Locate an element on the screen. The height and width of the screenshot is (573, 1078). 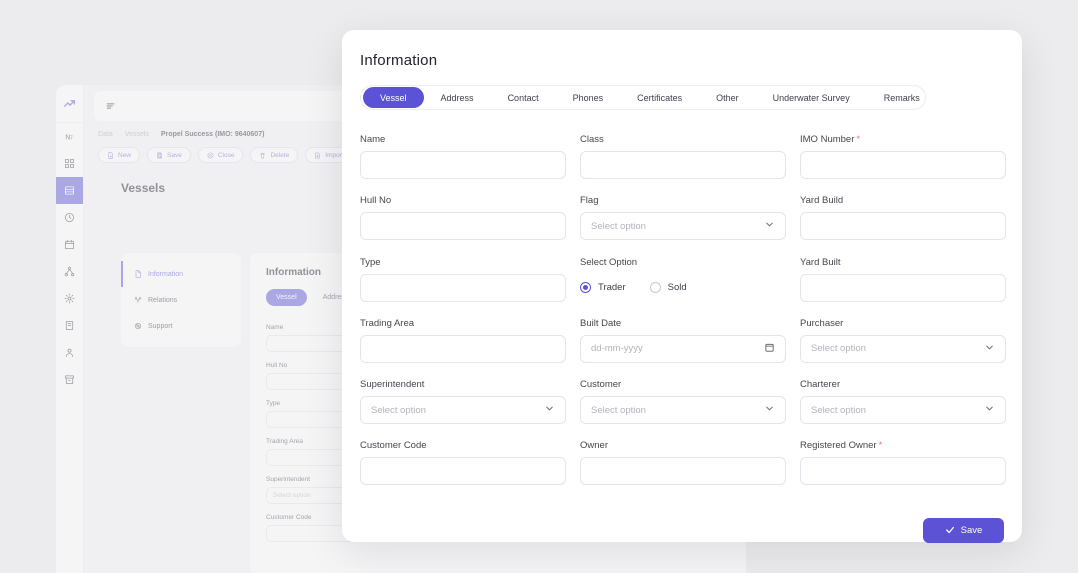
field-label-trading-area: Trading Area is located at coordinates (463, 323).